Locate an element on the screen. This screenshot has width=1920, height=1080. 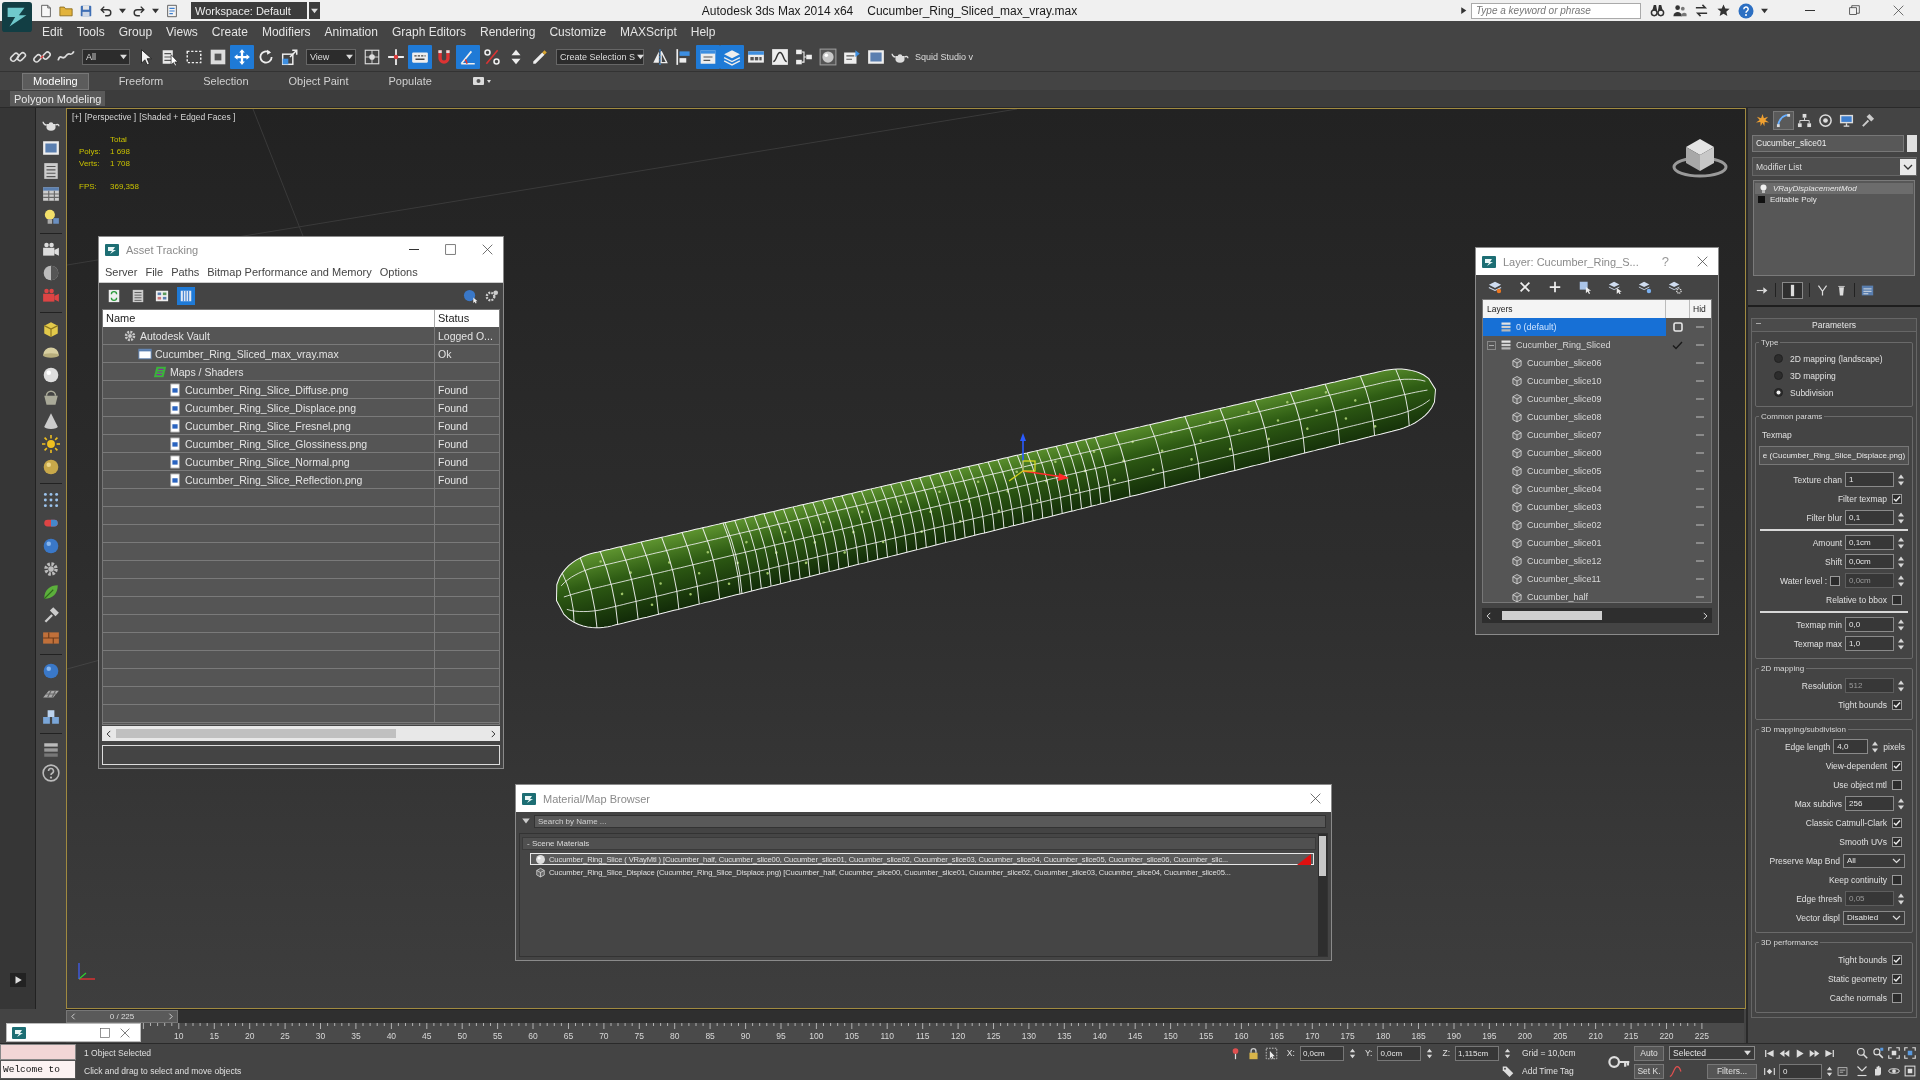
layer-item: Cucumber_slice01 is located at coordinates (1574, 543).